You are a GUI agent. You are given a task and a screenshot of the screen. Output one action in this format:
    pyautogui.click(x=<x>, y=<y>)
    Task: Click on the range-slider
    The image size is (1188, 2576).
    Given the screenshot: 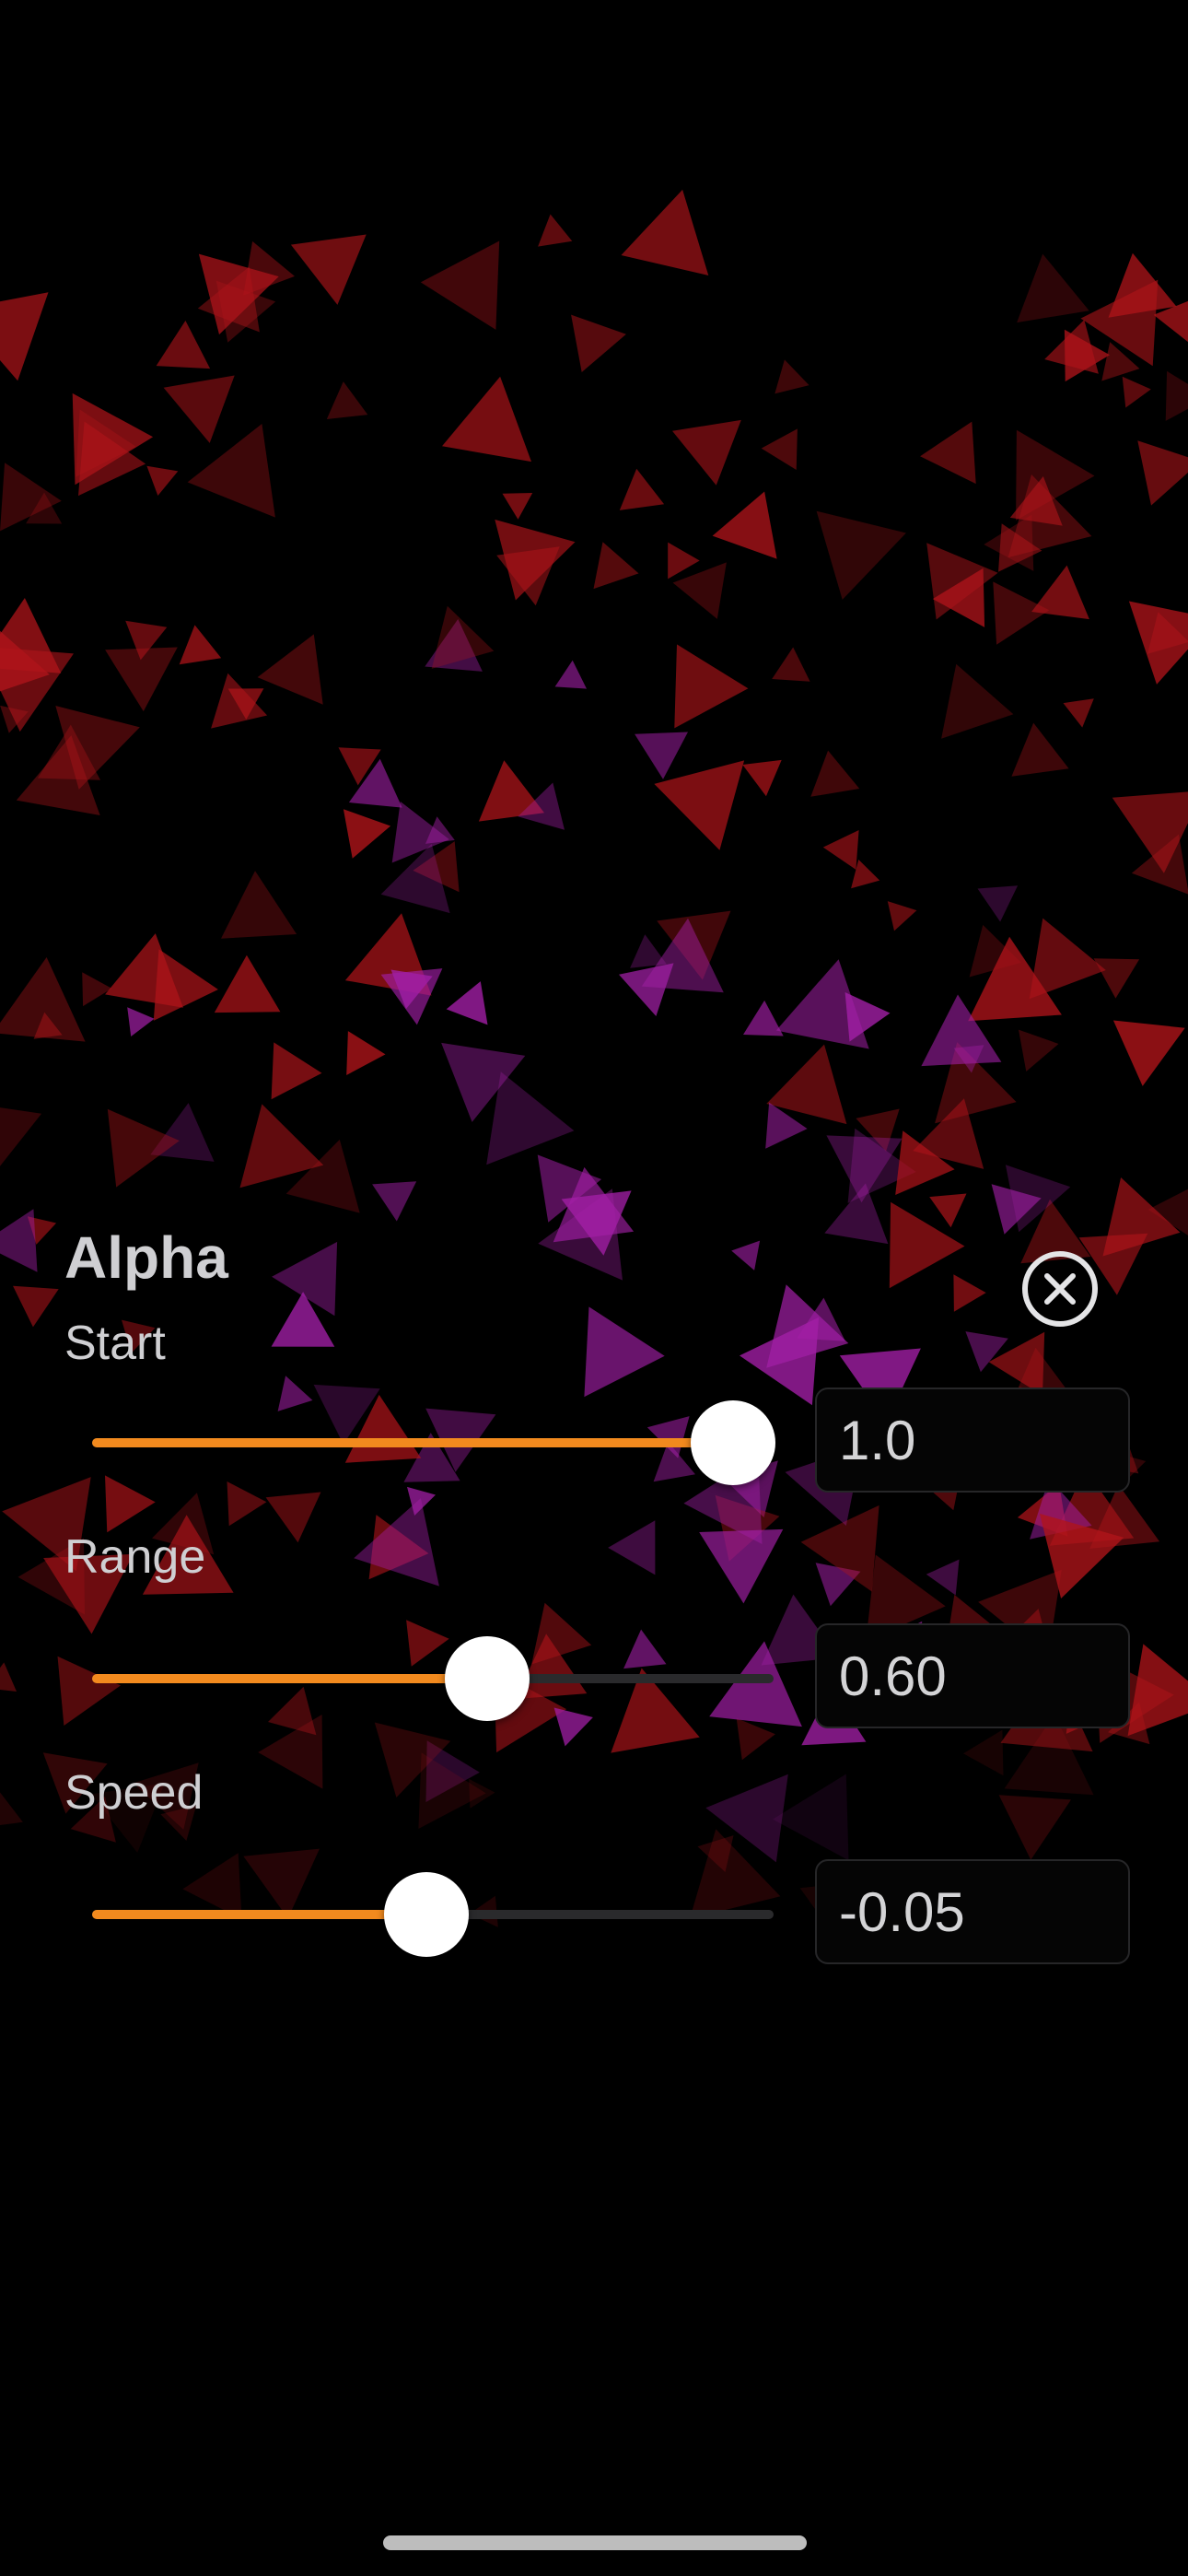 What is the action you would take?
    pyautogui.click(x=433, y=1679)
    